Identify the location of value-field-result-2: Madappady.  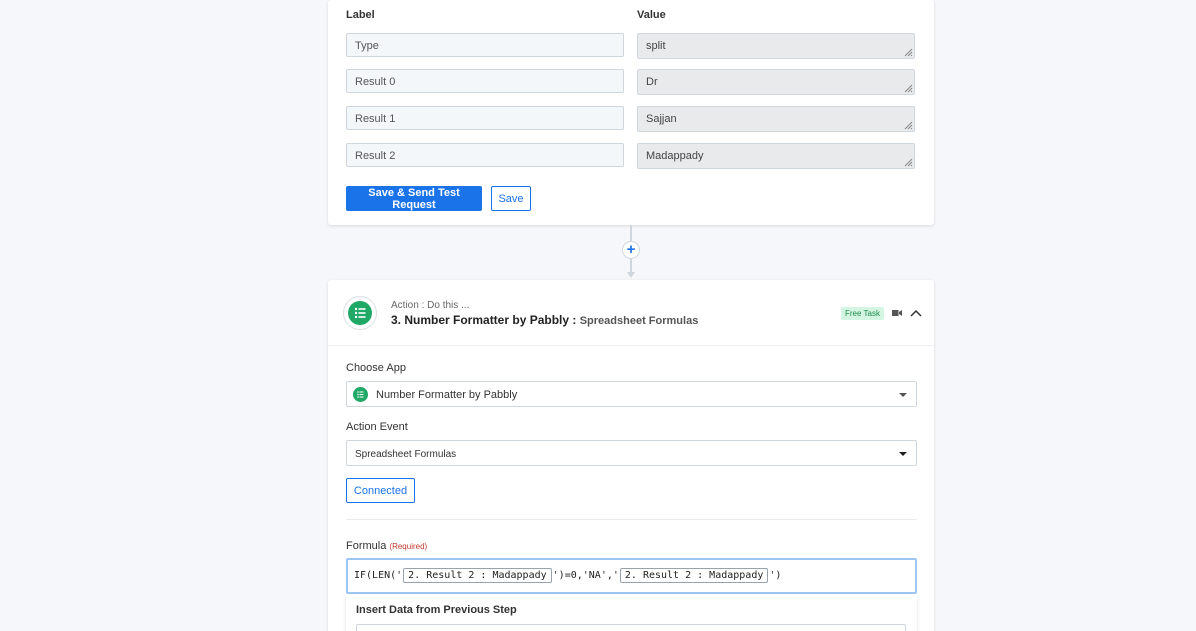
(776, 156).